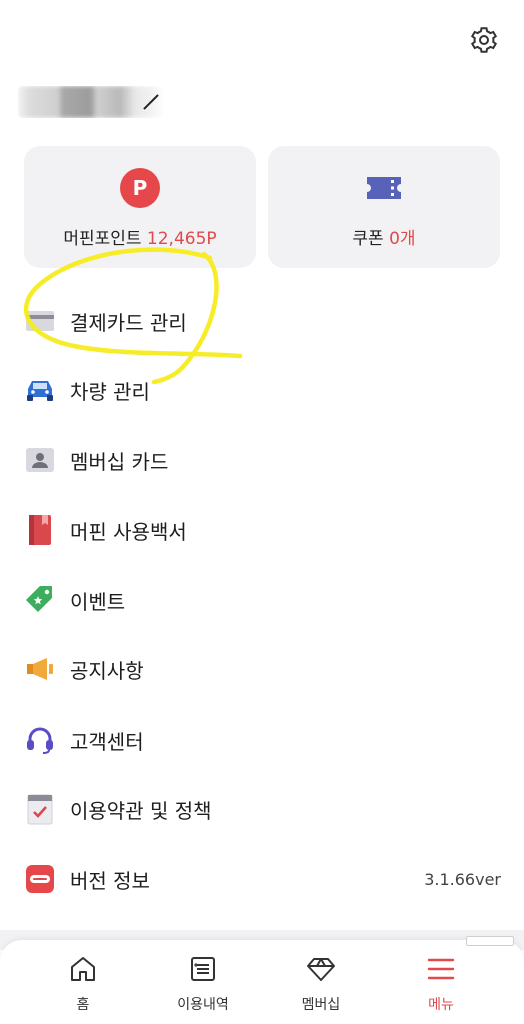  What do you see at coordinates (141, 810) in the screenshot?
I see `menu-item-label: 이용약관 및 정책` at bounding box center [141, 810].